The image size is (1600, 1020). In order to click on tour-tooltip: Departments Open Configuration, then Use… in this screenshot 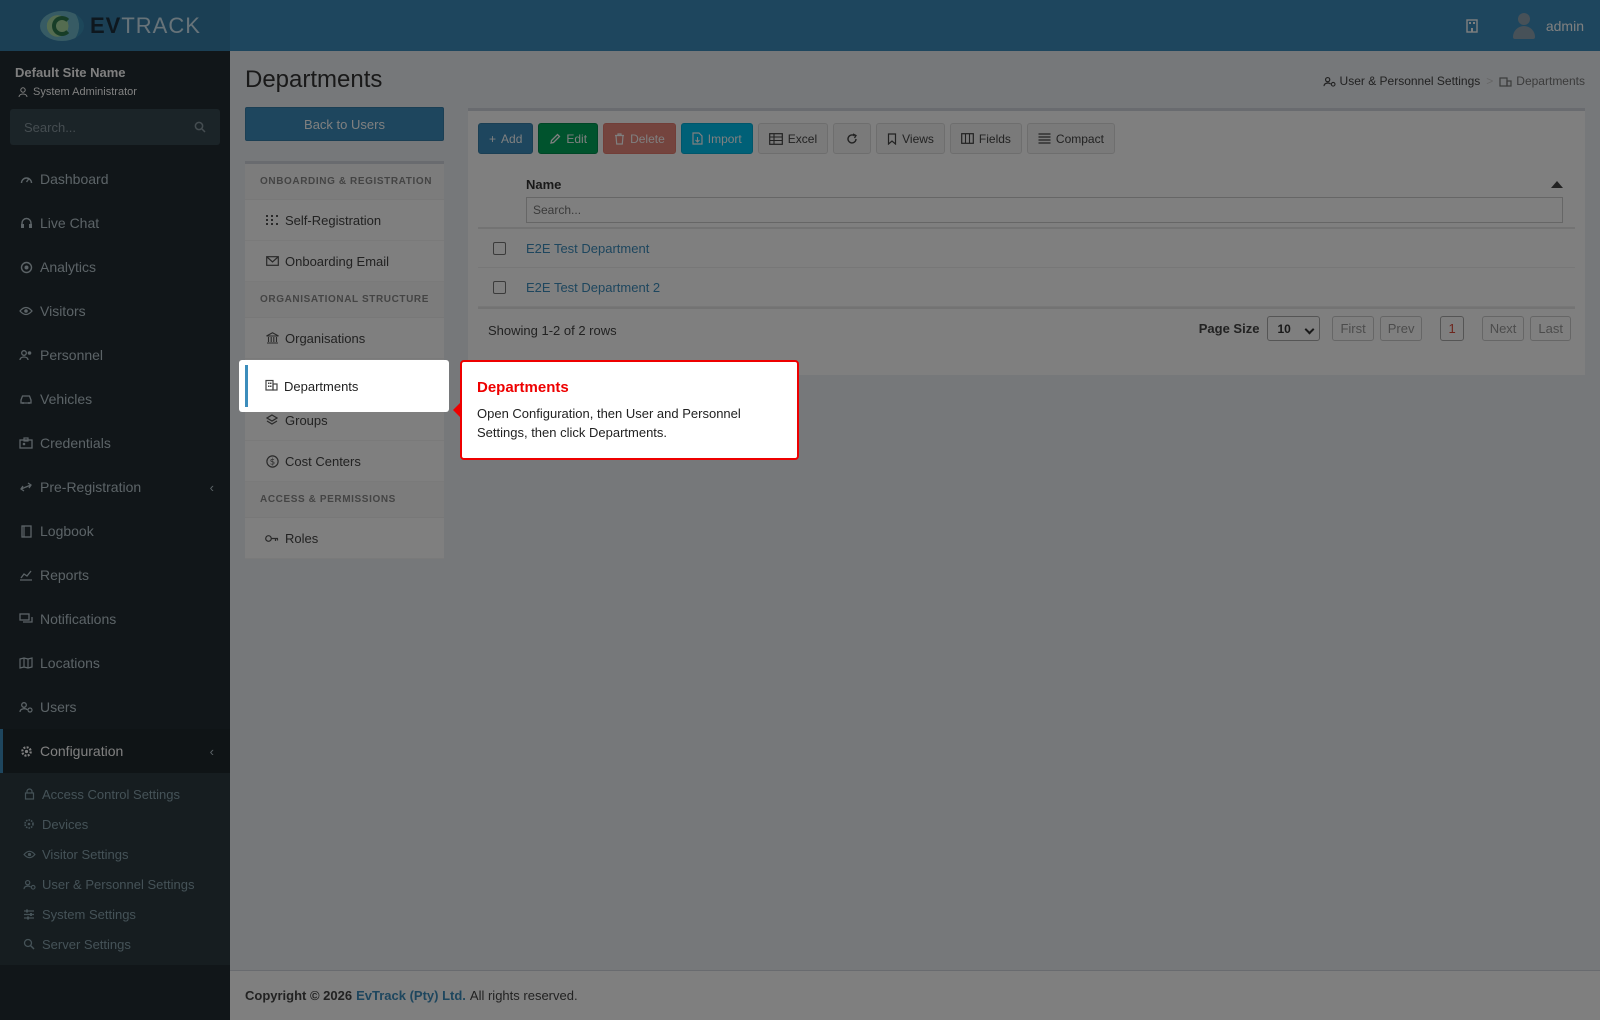, I will do `click(626, 410)`.